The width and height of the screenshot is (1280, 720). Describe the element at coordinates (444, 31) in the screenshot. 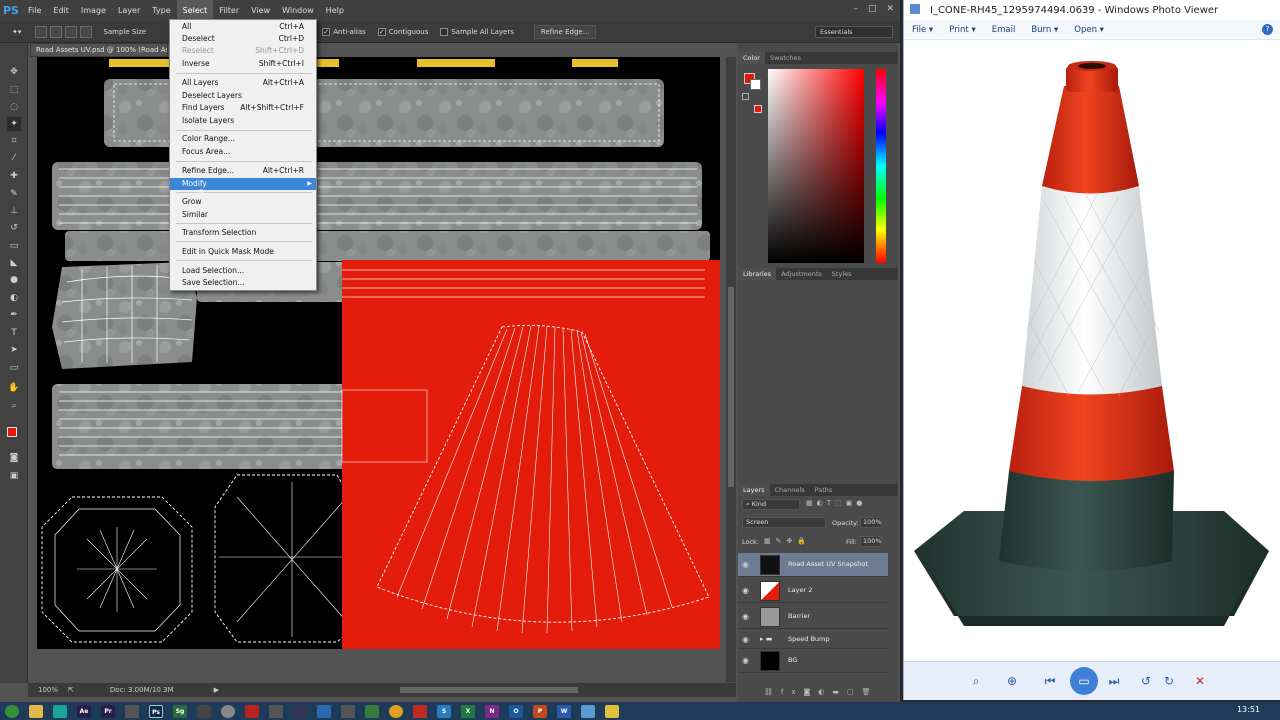

I see `sample-all-layers-checkbox` at that location.